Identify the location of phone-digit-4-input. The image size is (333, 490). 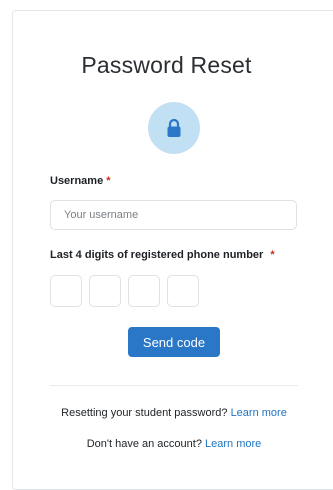
(183, 291).